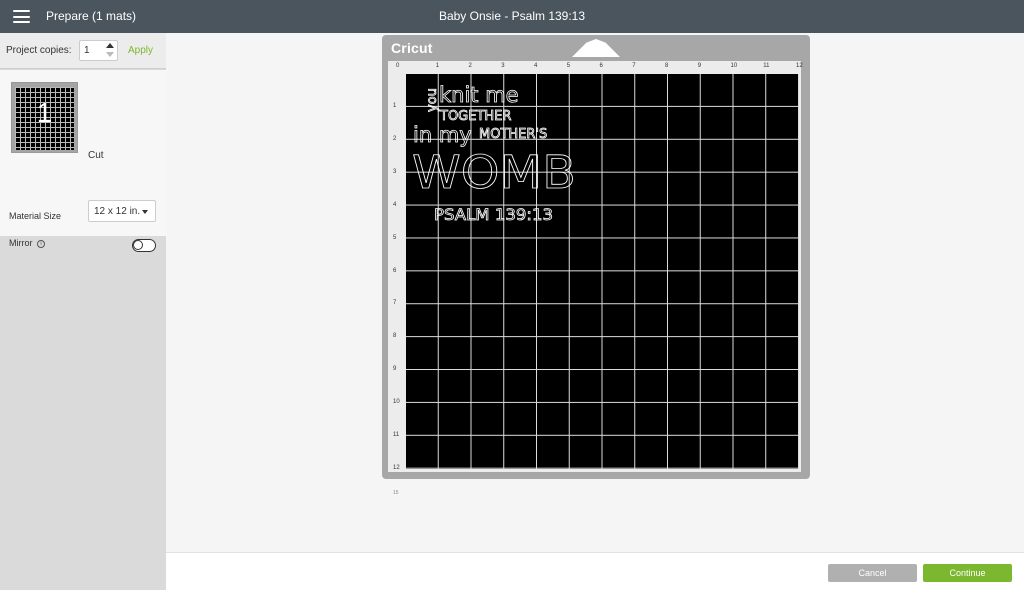 The height and width of the screenshot is (590, 1024). I want to click on apply-button: Apply, so click(140, 50).